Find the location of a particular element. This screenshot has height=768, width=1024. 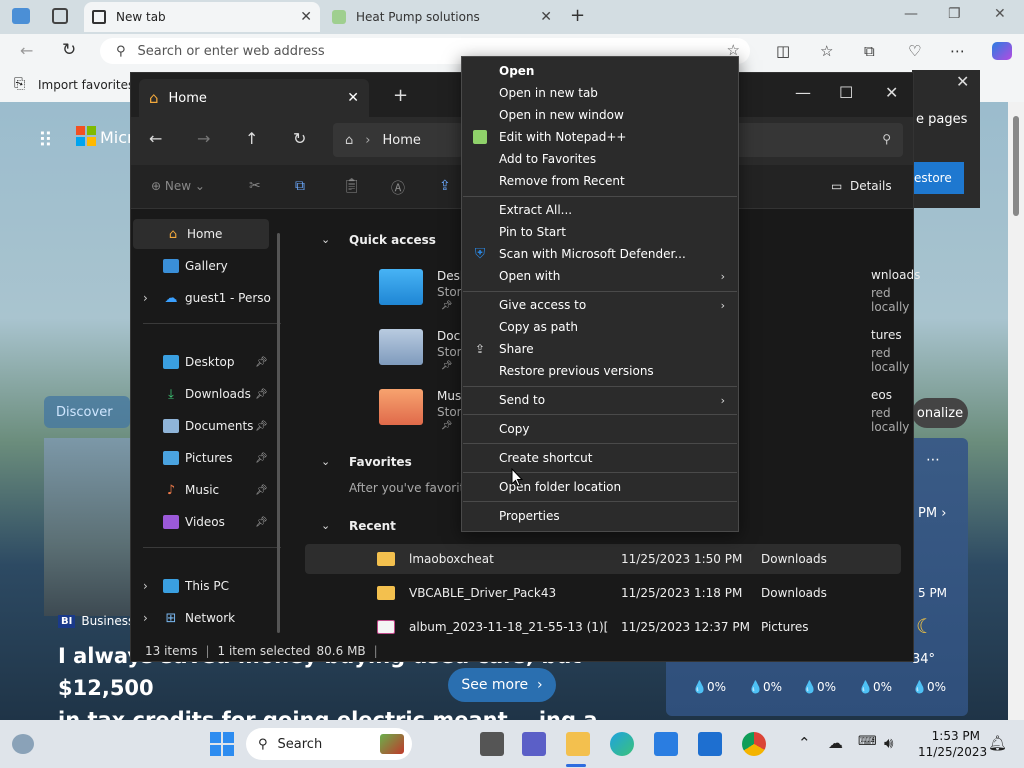

sidebar-item-videos: Videos 📌︎ is located at coordinates (206, 522).